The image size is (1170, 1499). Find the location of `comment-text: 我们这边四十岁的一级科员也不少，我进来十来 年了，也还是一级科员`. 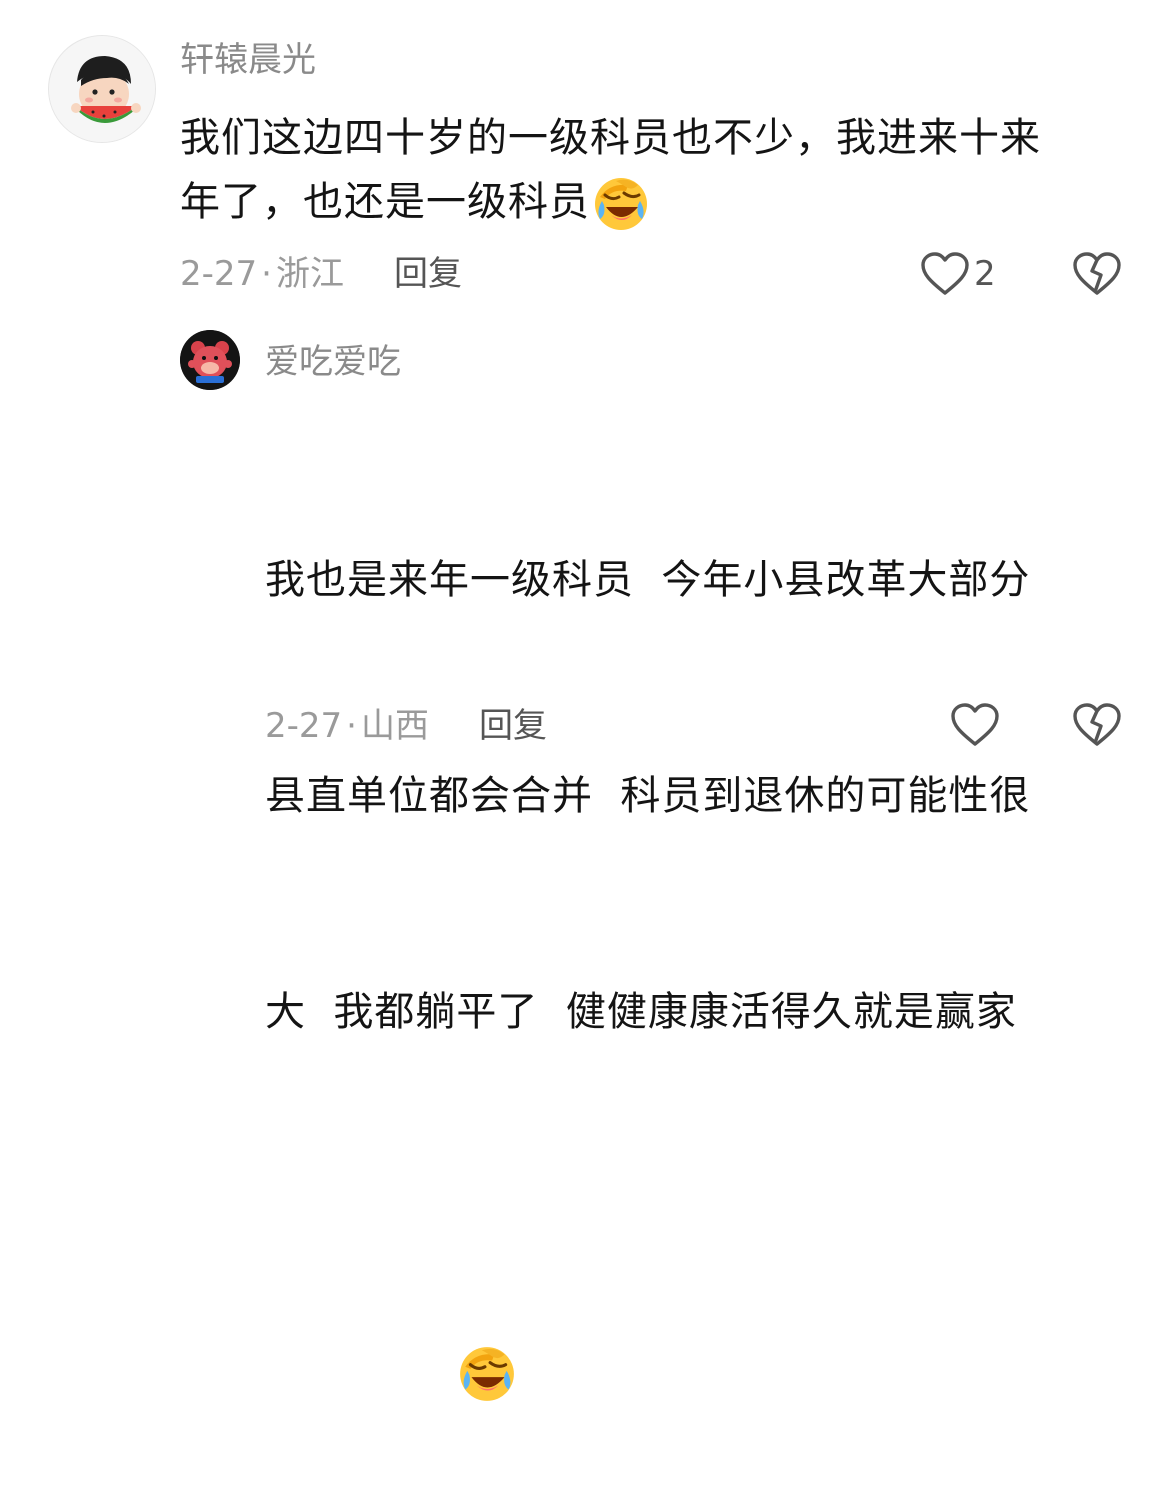

comment-text: 我们这边四十岁的一级科员也不少，我进来十来 年了，也还是一级科员 is located at coordinates (660, 170).